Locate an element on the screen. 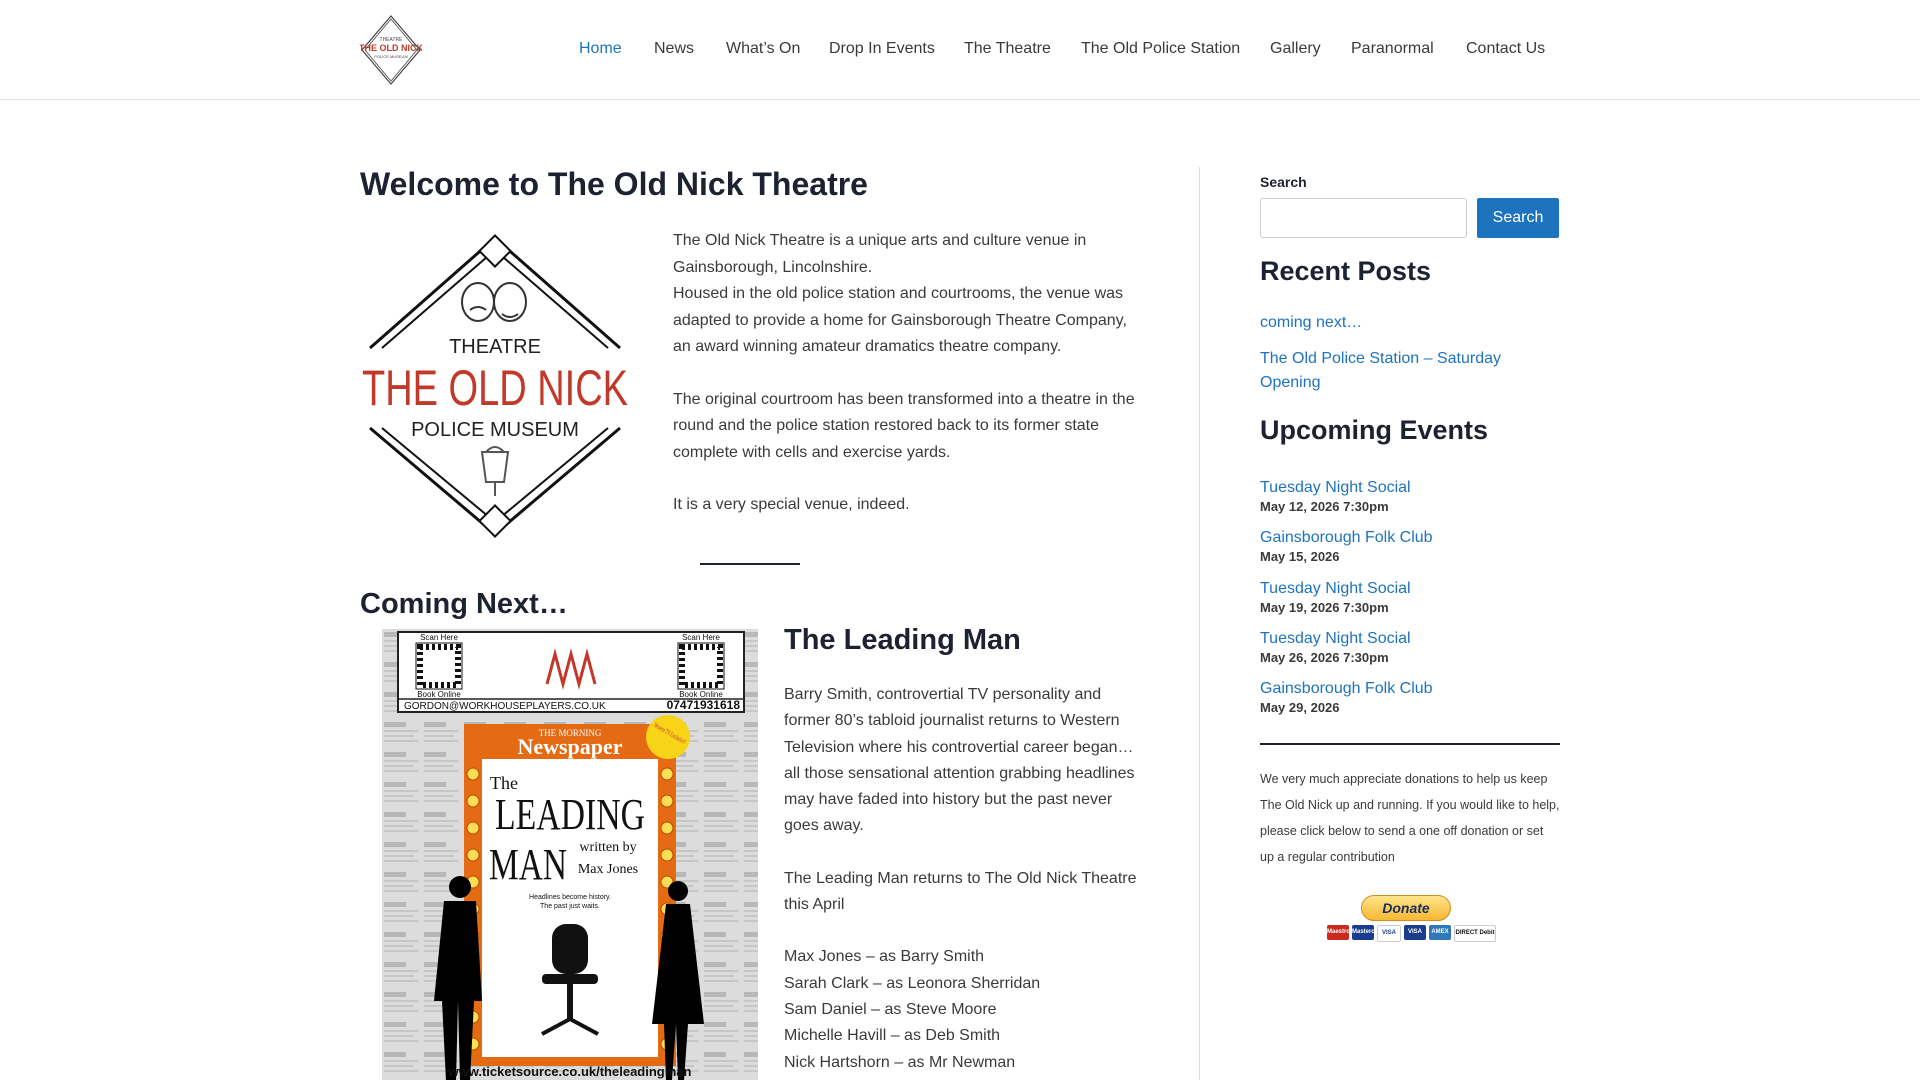  event-date: May 15, 2026 is located at coordinates (1300, 556).